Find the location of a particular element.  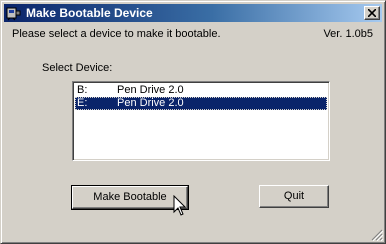

window-title: Make Bootable Device is located at coordinates (89, 13).